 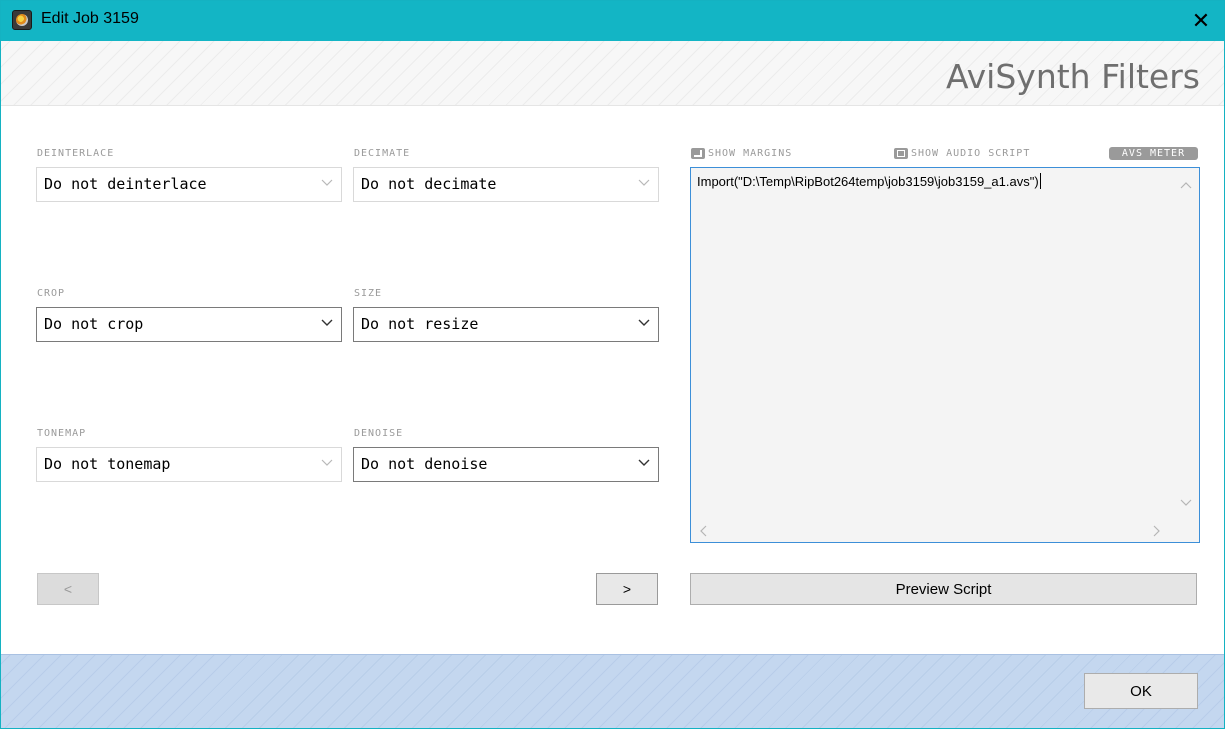 What do you see at coordinates (1157, 532) in the screenshot?
I see `chevron-right-icon` at bounding box center [1157, 532].